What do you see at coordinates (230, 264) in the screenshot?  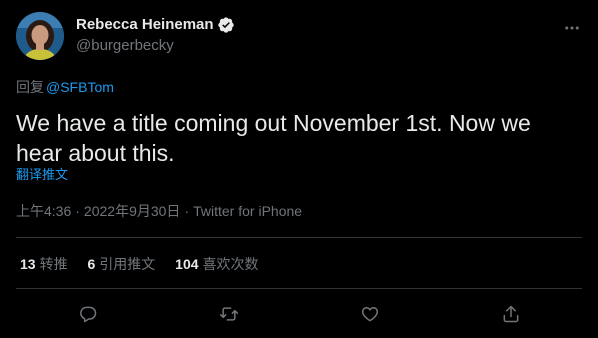 I see `likes-label: 喜欢次数` at bounding box center [230, 264].